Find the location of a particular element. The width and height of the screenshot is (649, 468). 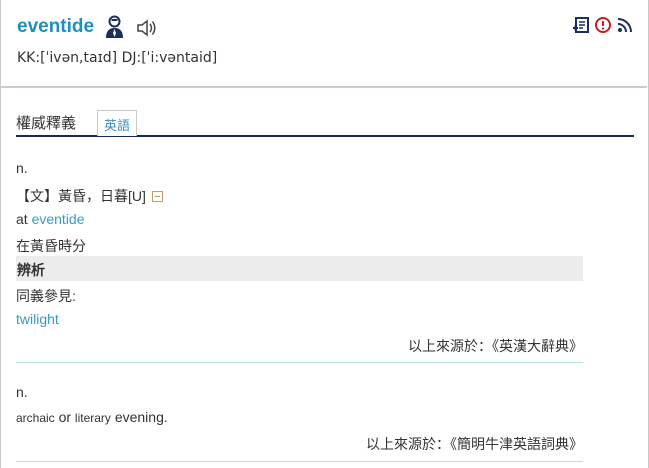

source-note: 以上來源於：《英漢大辭典》 is located at coordinates (495, 346).